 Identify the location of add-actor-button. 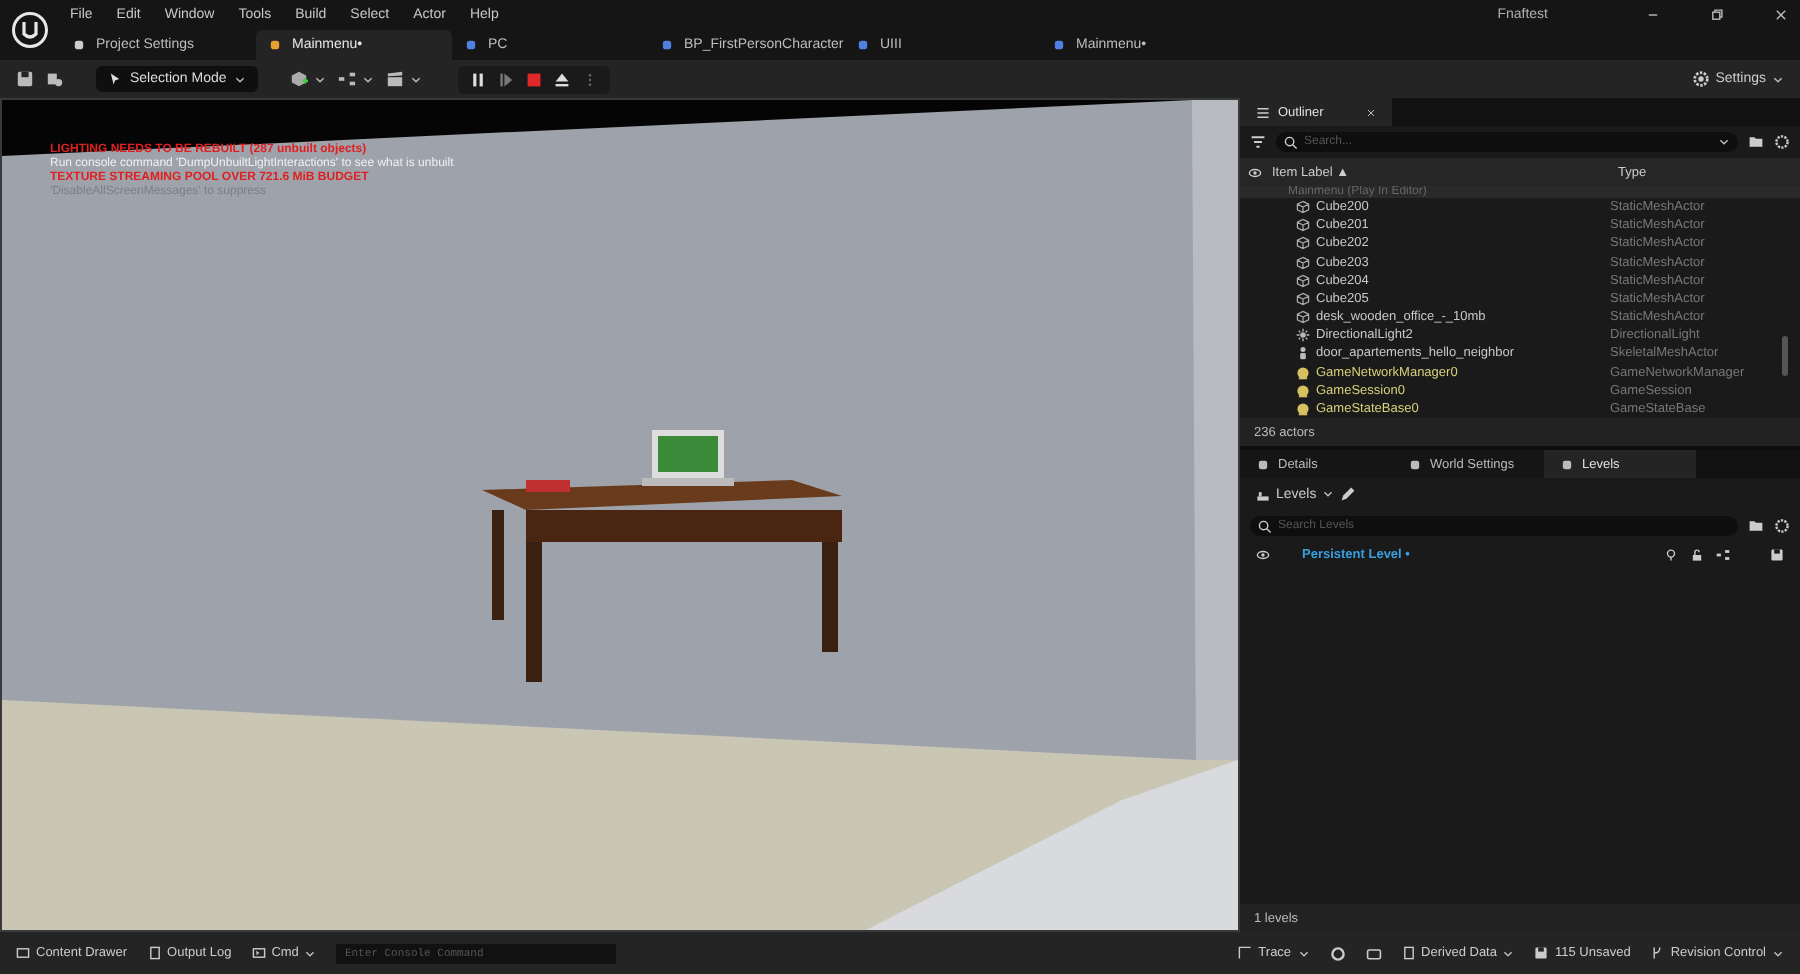
(308, 79).